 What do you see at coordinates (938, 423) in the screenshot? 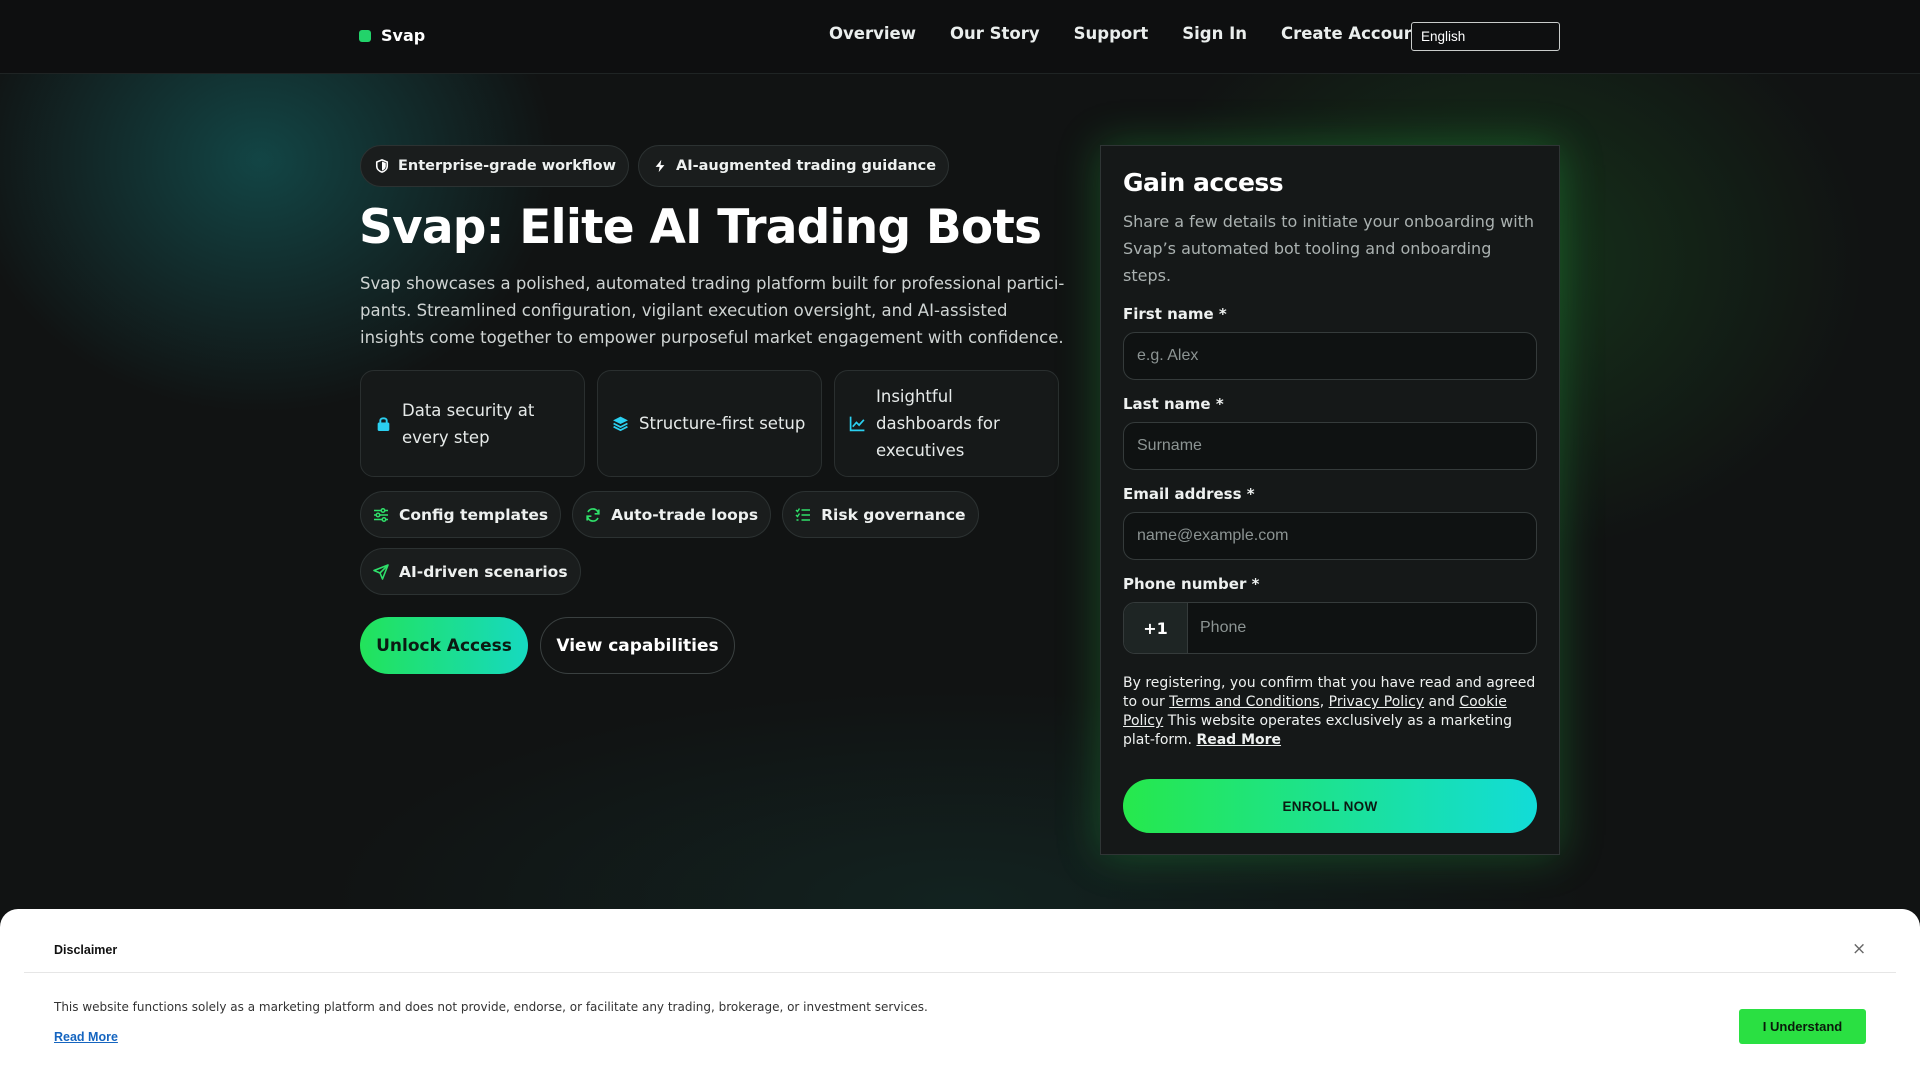
I see `feature-label: Insightful dashboards for executives` at bounding box center [938, 423].